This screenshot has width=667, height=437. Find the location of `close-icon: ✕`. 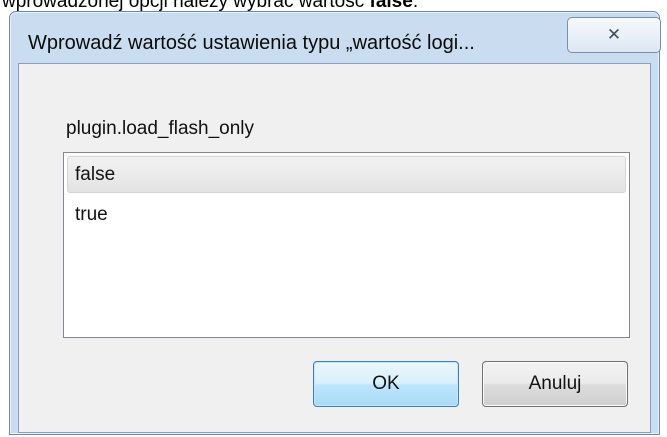

close-icon: ✕ is located at coordinates (614, 35).